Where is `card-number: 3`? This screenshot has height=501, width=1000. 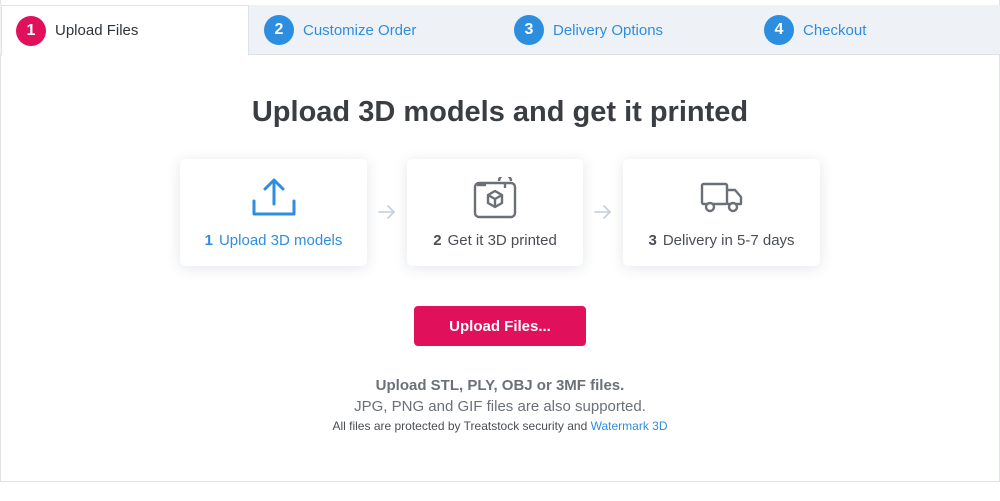 card-number: 3 is located at coordinates (652, 240).